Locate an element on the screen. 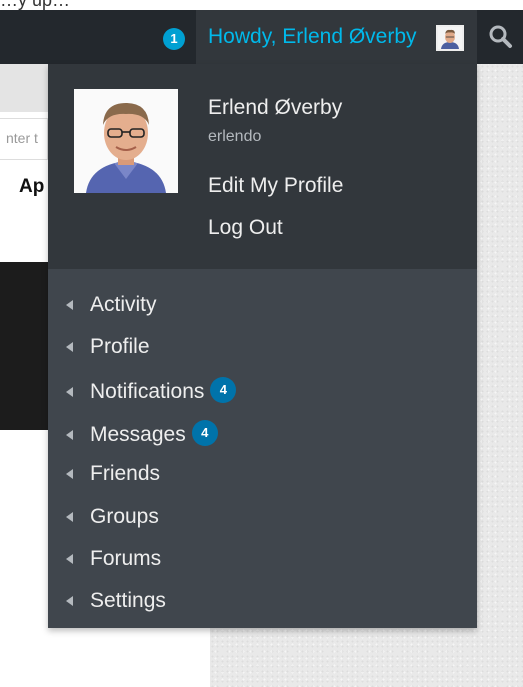  avatar-small-image is located at coordinates (450, 38).